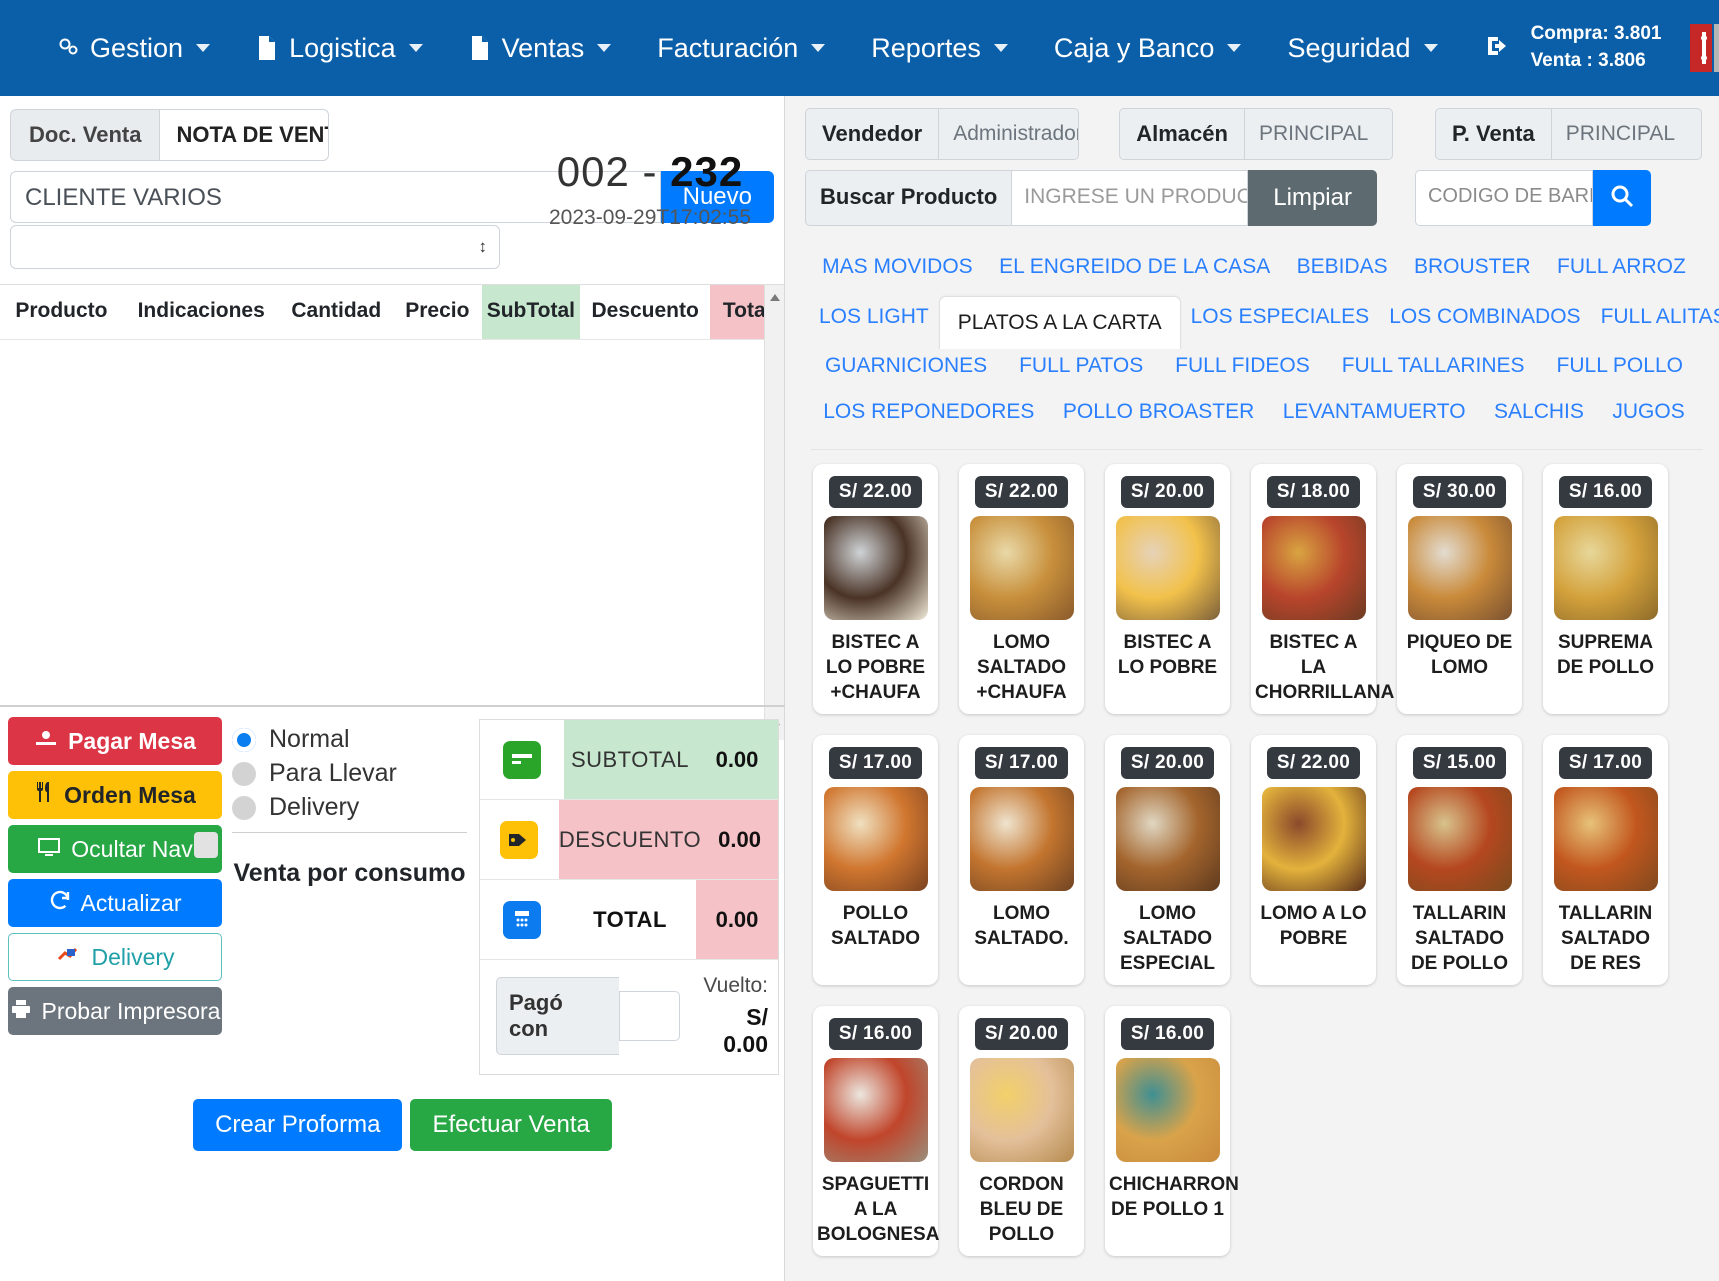 This screenshot has width=1719, height=1281. What do you see at coordinates (874, 317) in the screenshot?
I see `category-los-light: LOS LIGHT` at bounding box center [874, 317].